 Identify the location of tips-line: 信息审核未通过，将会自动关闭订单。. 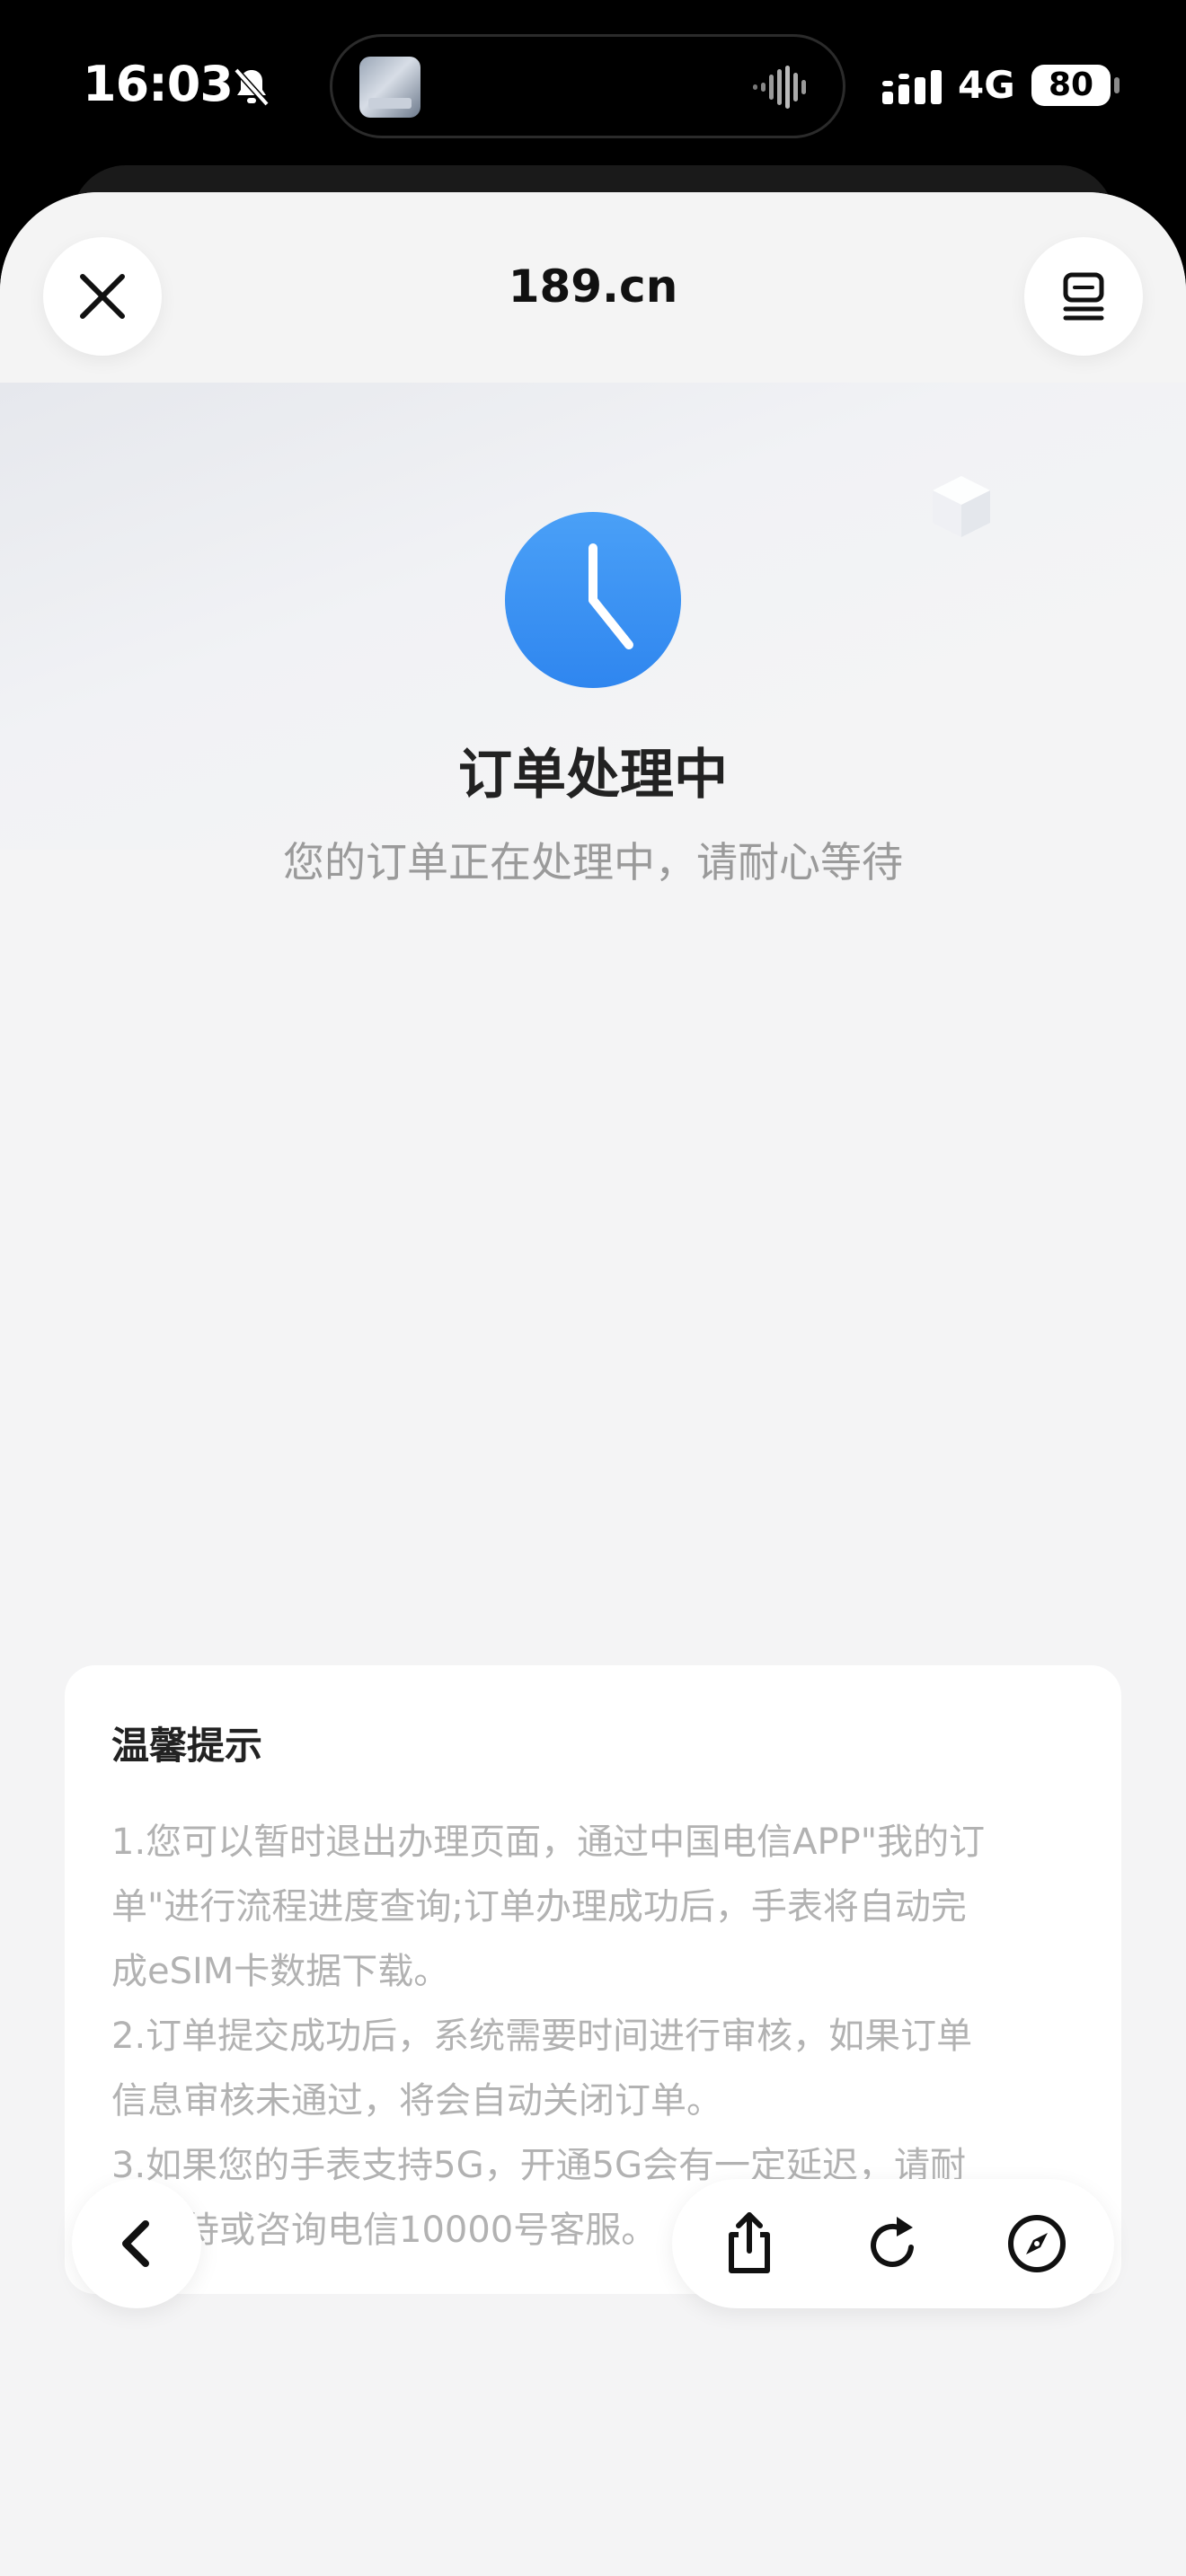
(416, 2101).